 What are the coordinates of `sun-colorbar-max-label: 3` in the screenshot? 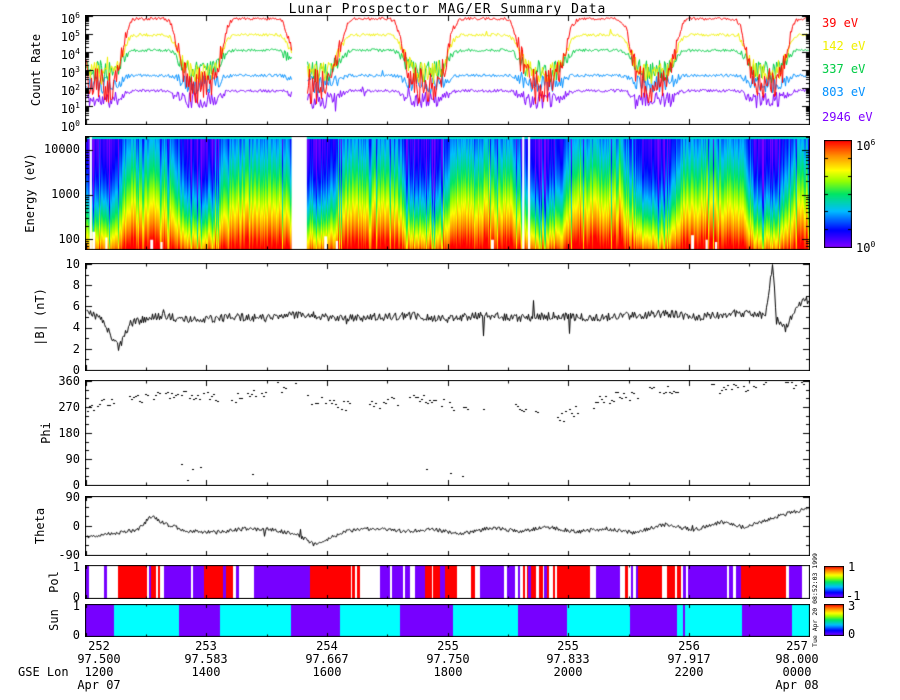 It's located at (852, 606).